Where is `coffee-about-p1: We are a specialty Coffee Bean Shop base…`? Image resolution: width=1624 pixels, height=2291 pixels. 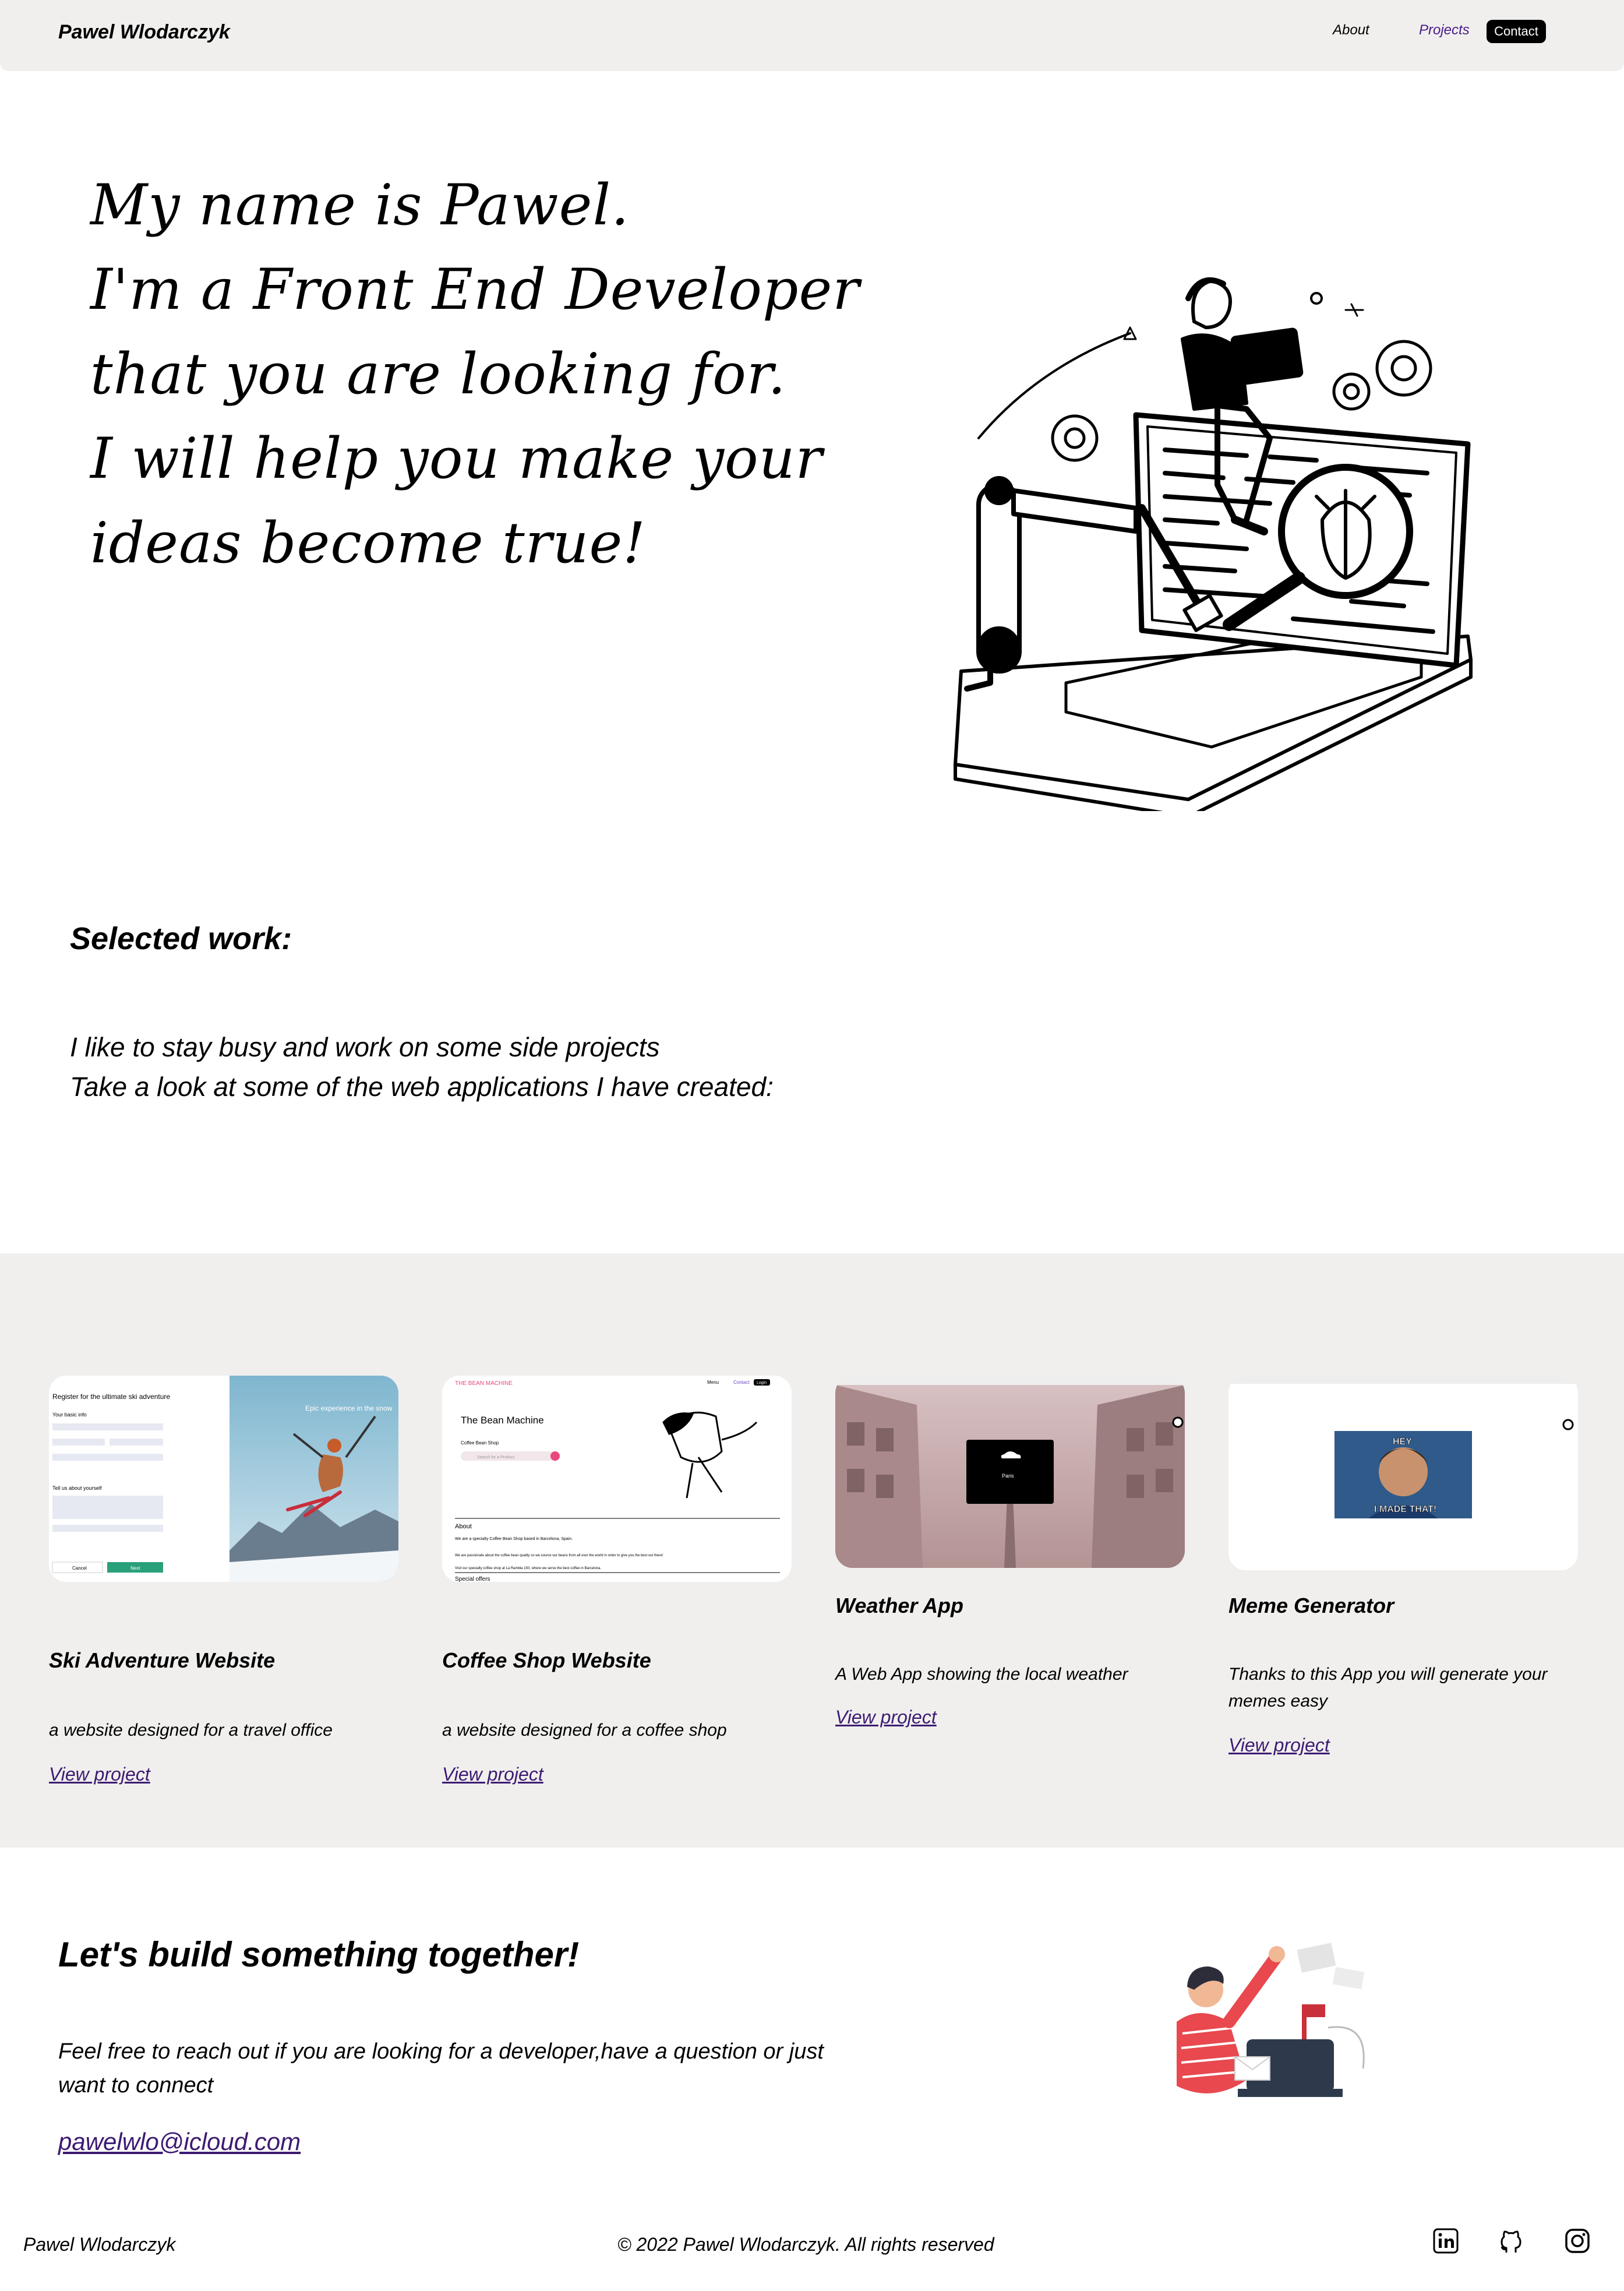
coffee-about-p1: We are a specialty Coffee Bean Shop base… is located at coordinates (514, 1539).